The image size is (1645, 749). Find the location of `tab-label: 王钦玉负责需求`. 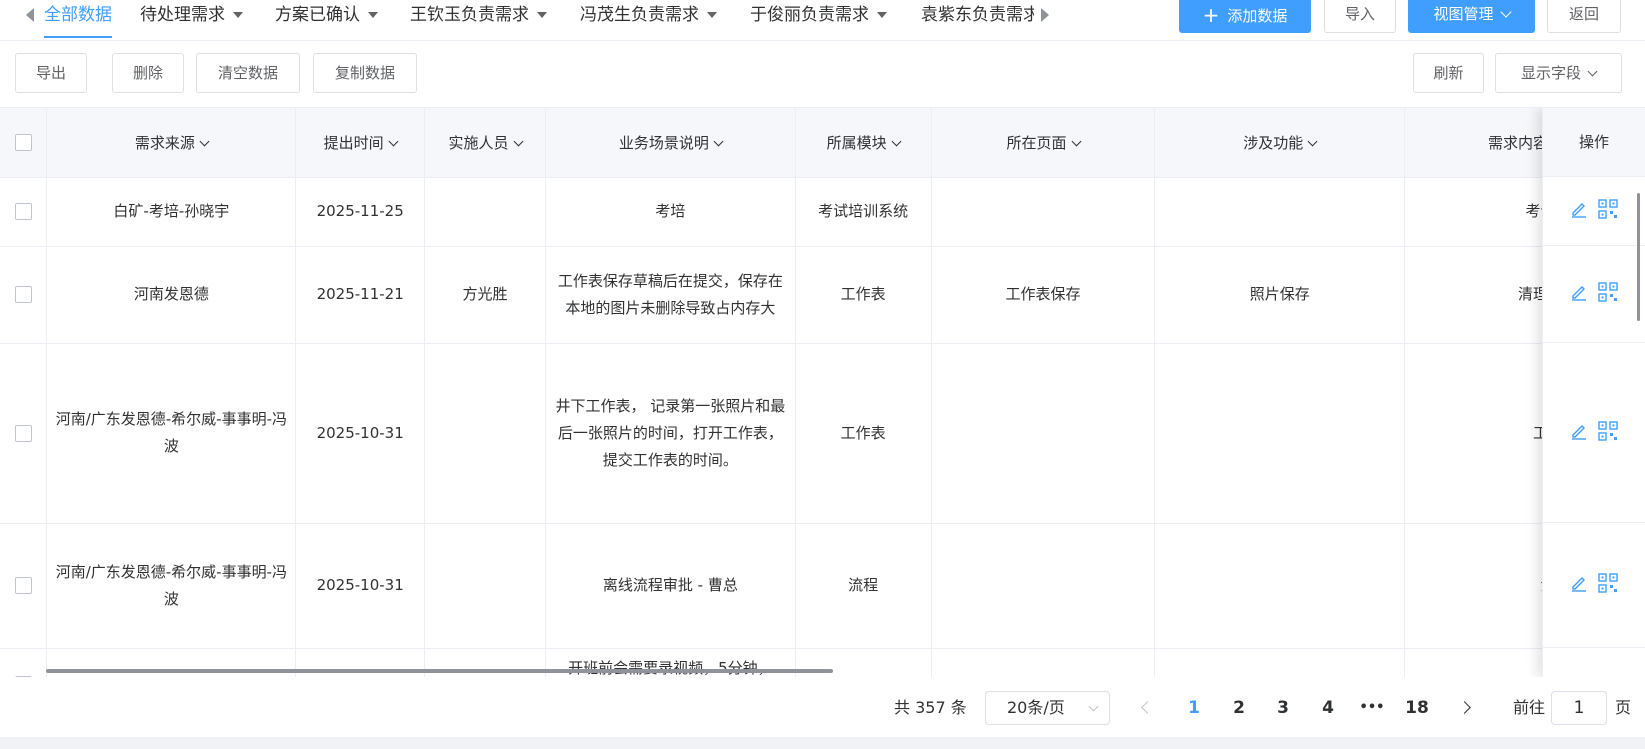

tab-label: 王钦玉负责需求 is located at coordinates (469, 15).